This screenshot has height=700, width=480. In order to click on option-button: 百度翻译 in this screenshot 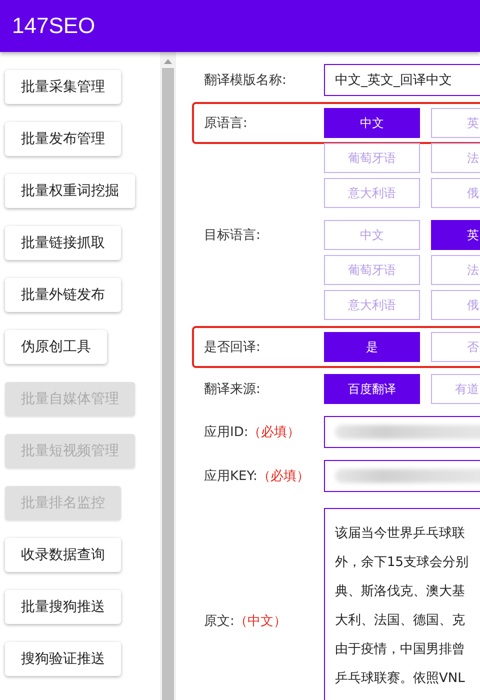, I will do `click(372, 389)`.